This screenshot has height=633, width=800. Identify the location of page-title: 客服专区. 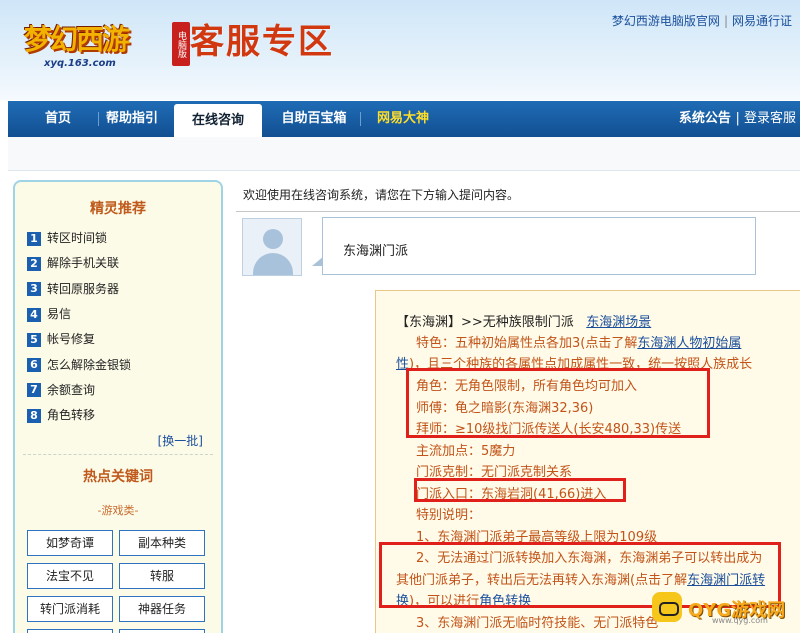
(262, 42).